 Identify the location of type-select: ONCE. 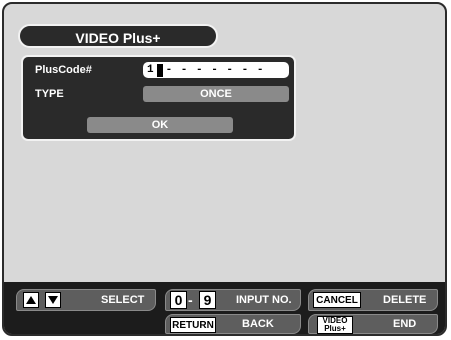
(216, 94).